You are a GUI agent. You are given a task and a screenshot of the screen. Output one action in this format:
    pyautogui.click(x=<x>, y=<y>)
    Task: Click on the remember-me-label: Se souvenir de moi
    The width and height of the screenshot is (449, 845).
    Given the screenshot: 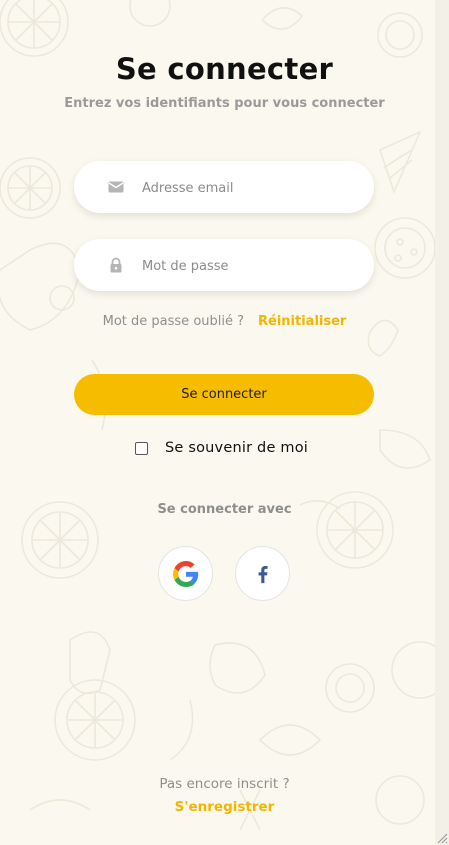 What is the action you would take?
    pyautogui.click(x=236, y=448)
    